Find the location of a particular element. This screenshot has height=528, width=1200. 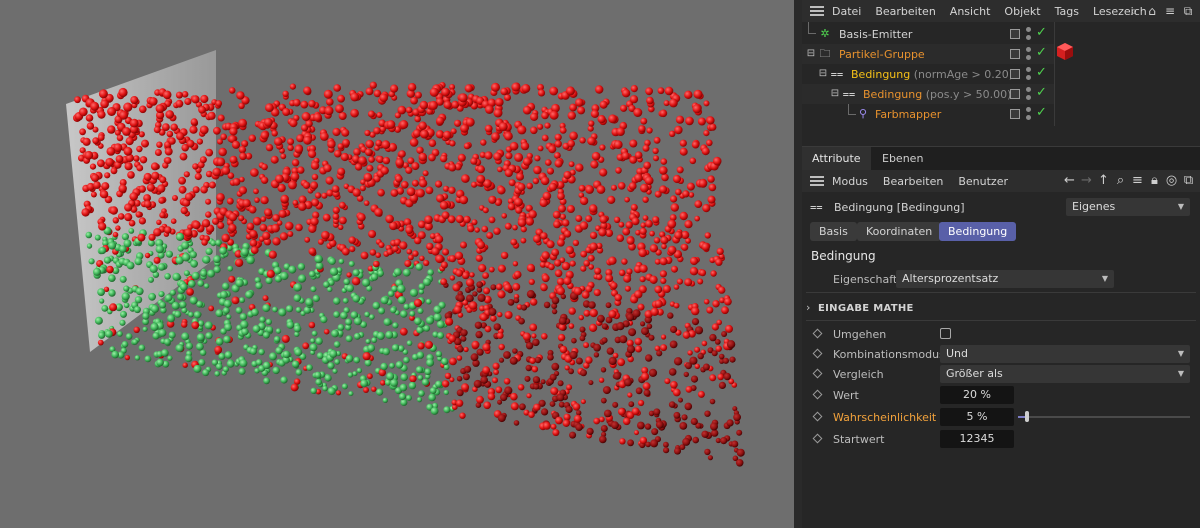

home-icon: ⌂ is located at coordinates (1152, 11).